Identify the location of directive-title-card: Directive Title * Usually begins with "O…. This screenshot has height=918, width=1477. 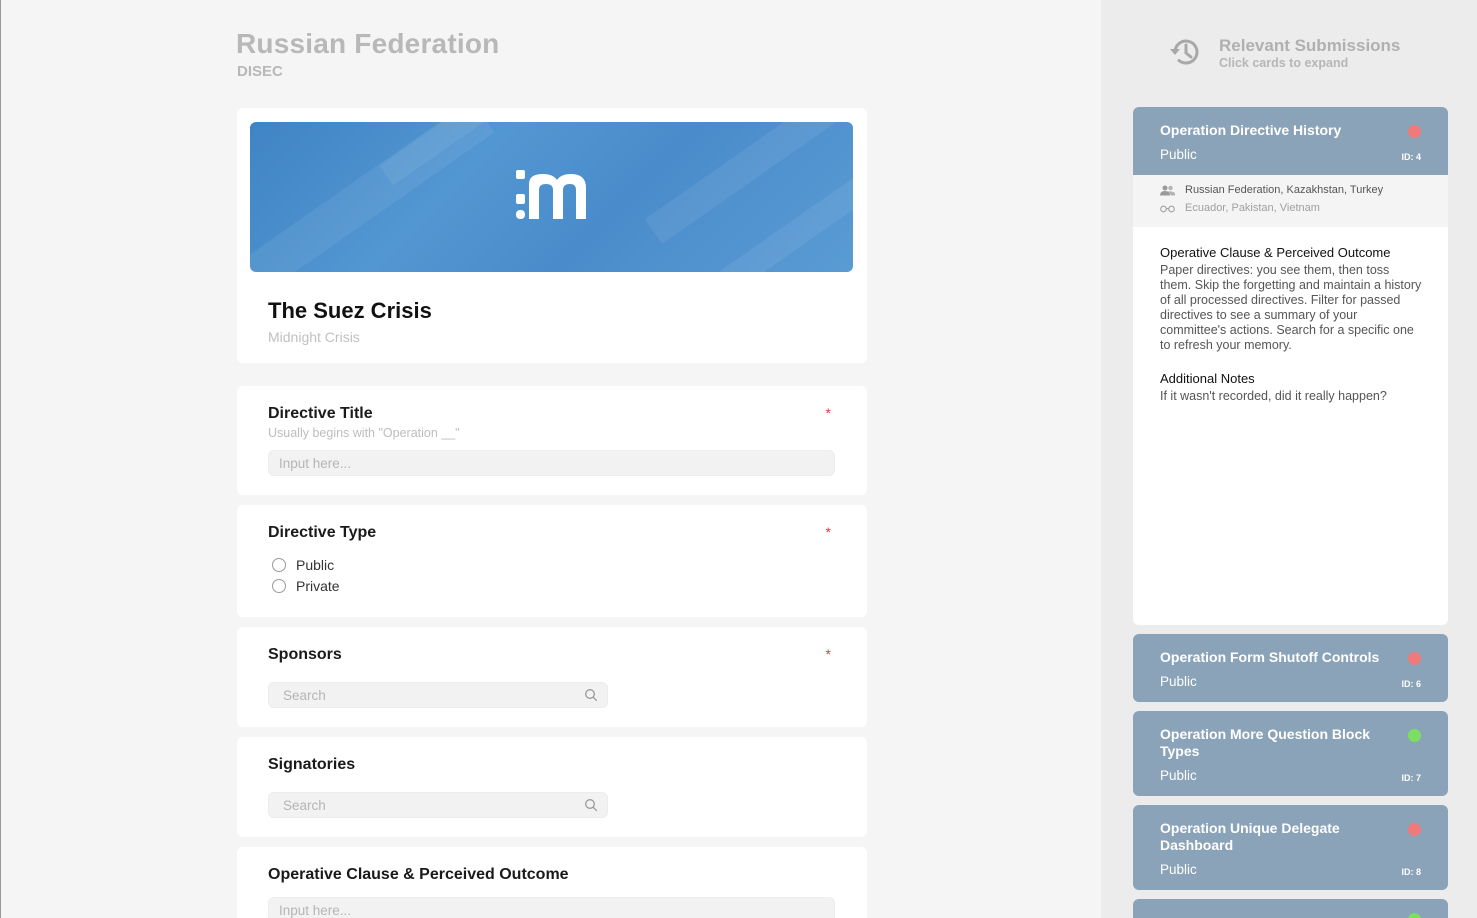
(552, 440).